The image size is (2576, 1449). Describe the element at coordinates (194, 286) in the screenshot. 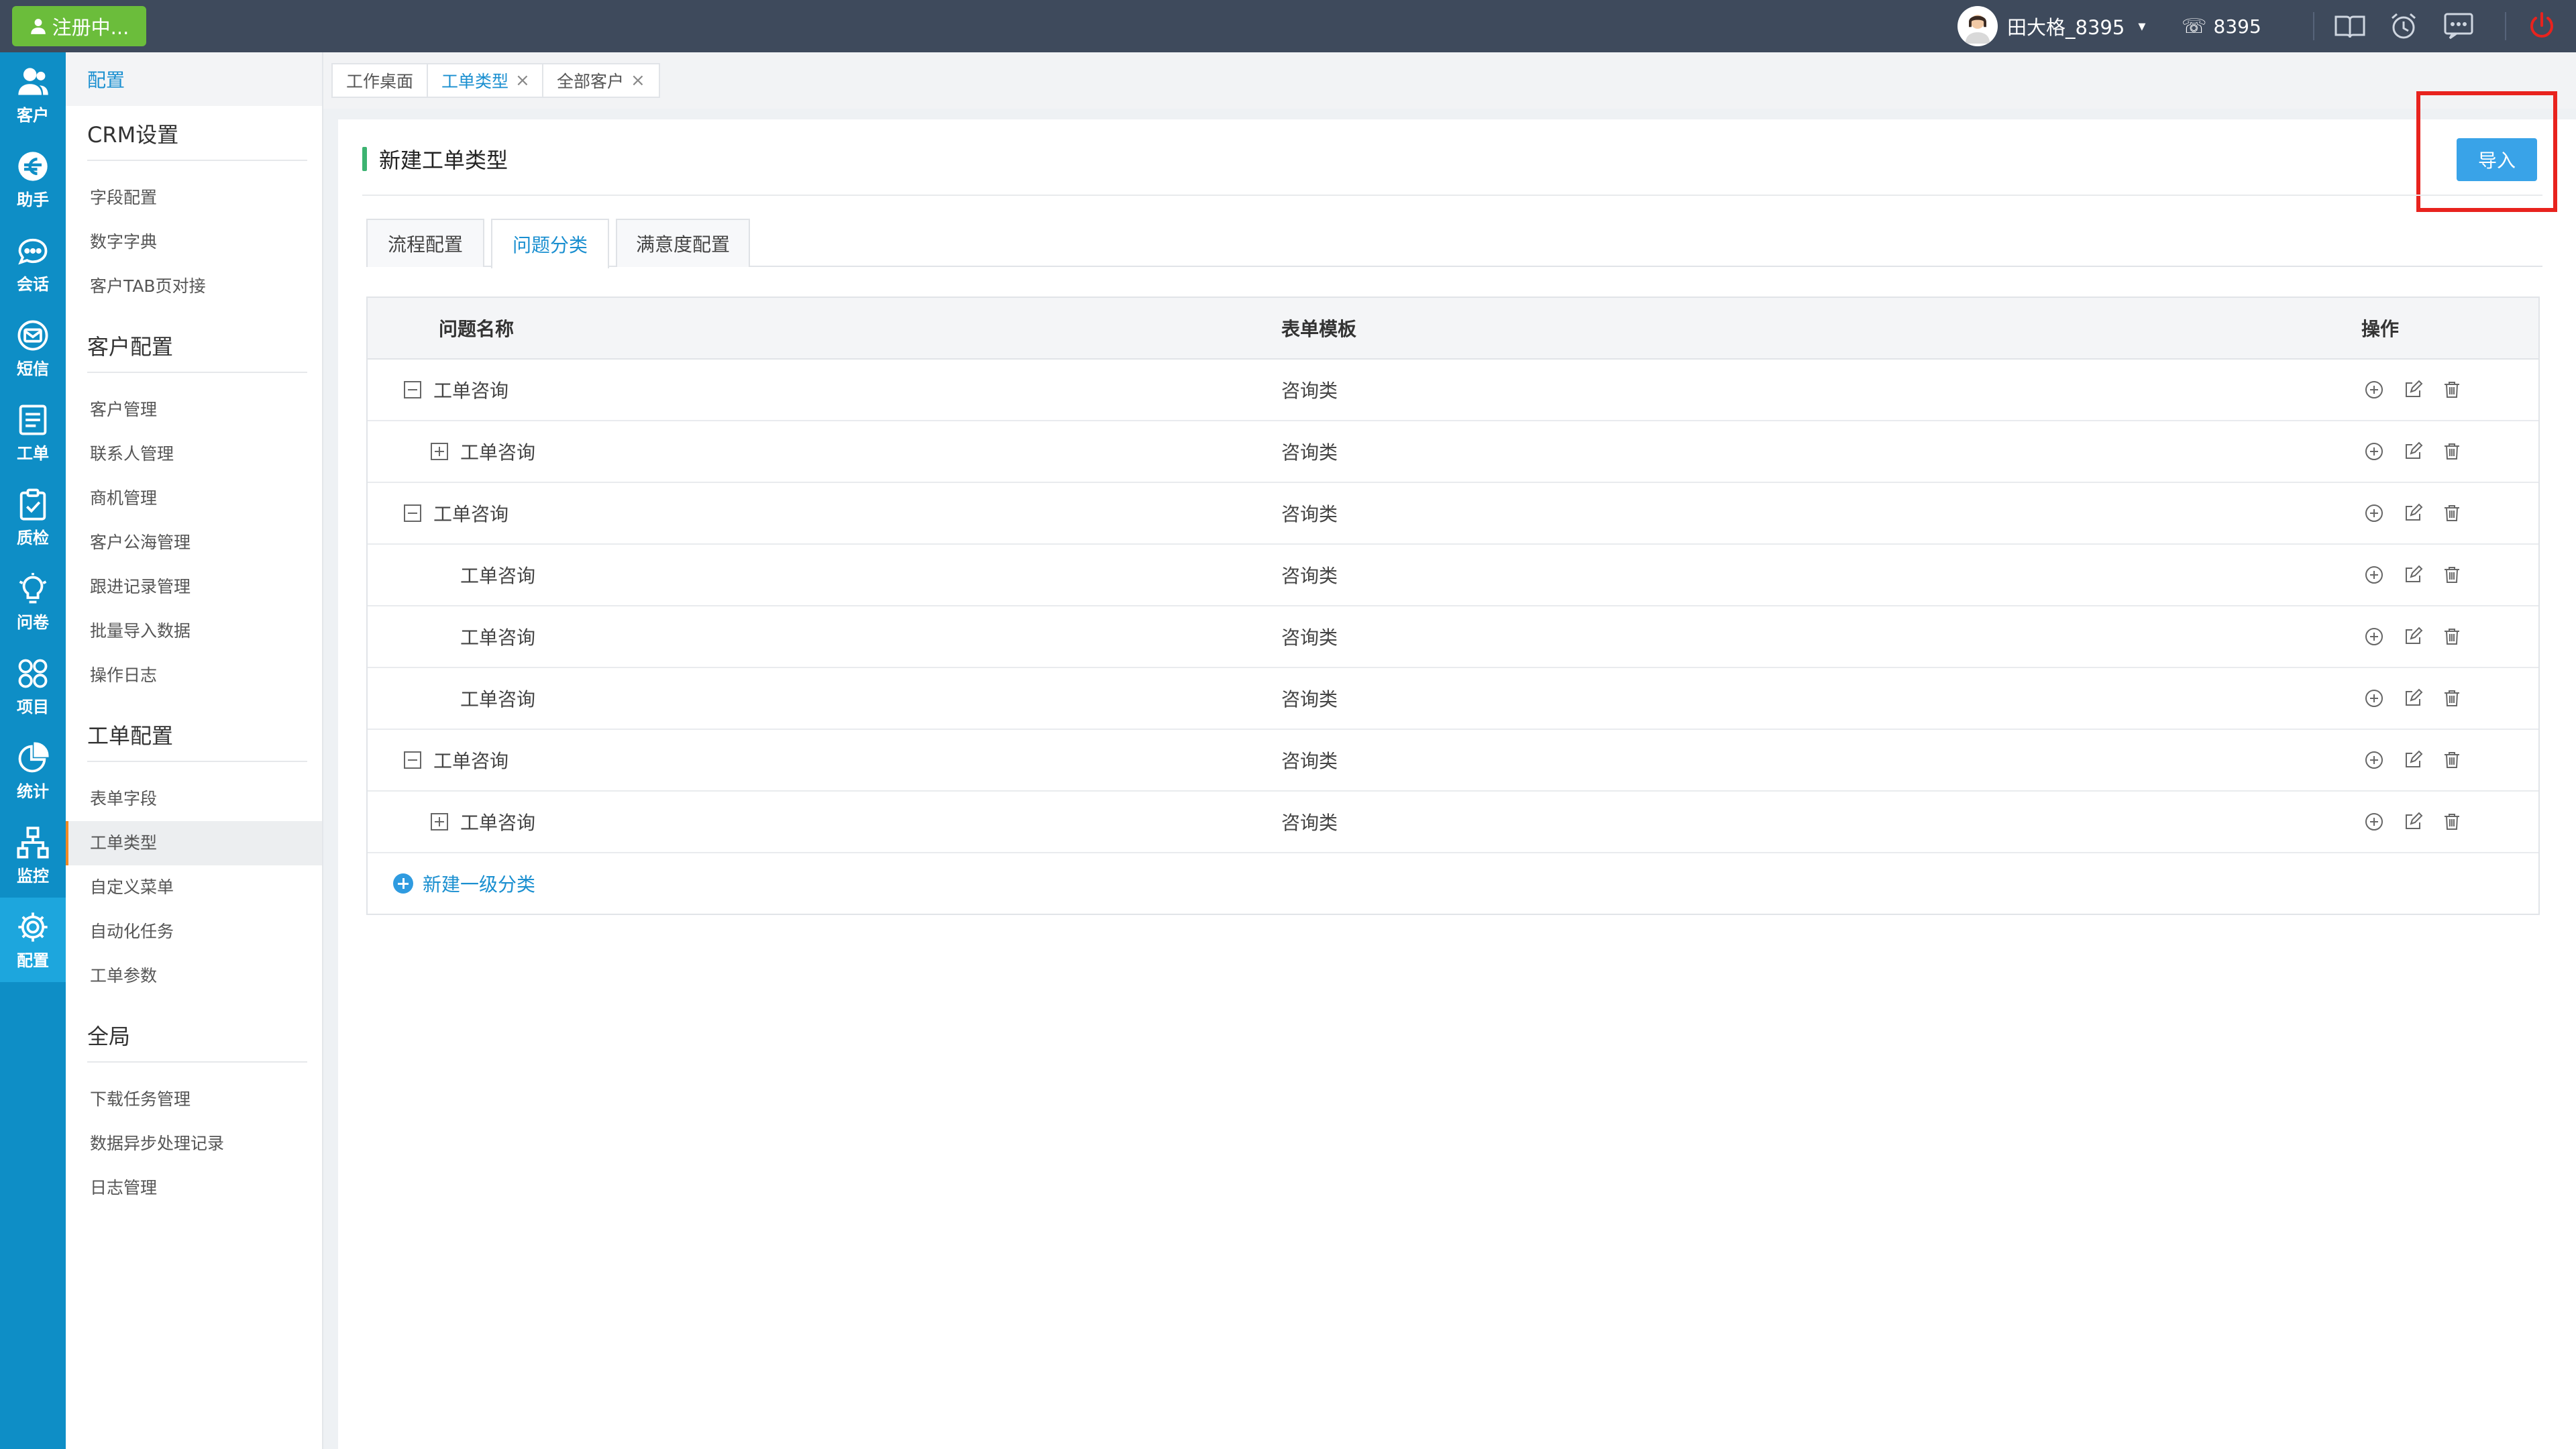

I see `sidebar-item-customer-tab: 客户TAB页对接` at that location.